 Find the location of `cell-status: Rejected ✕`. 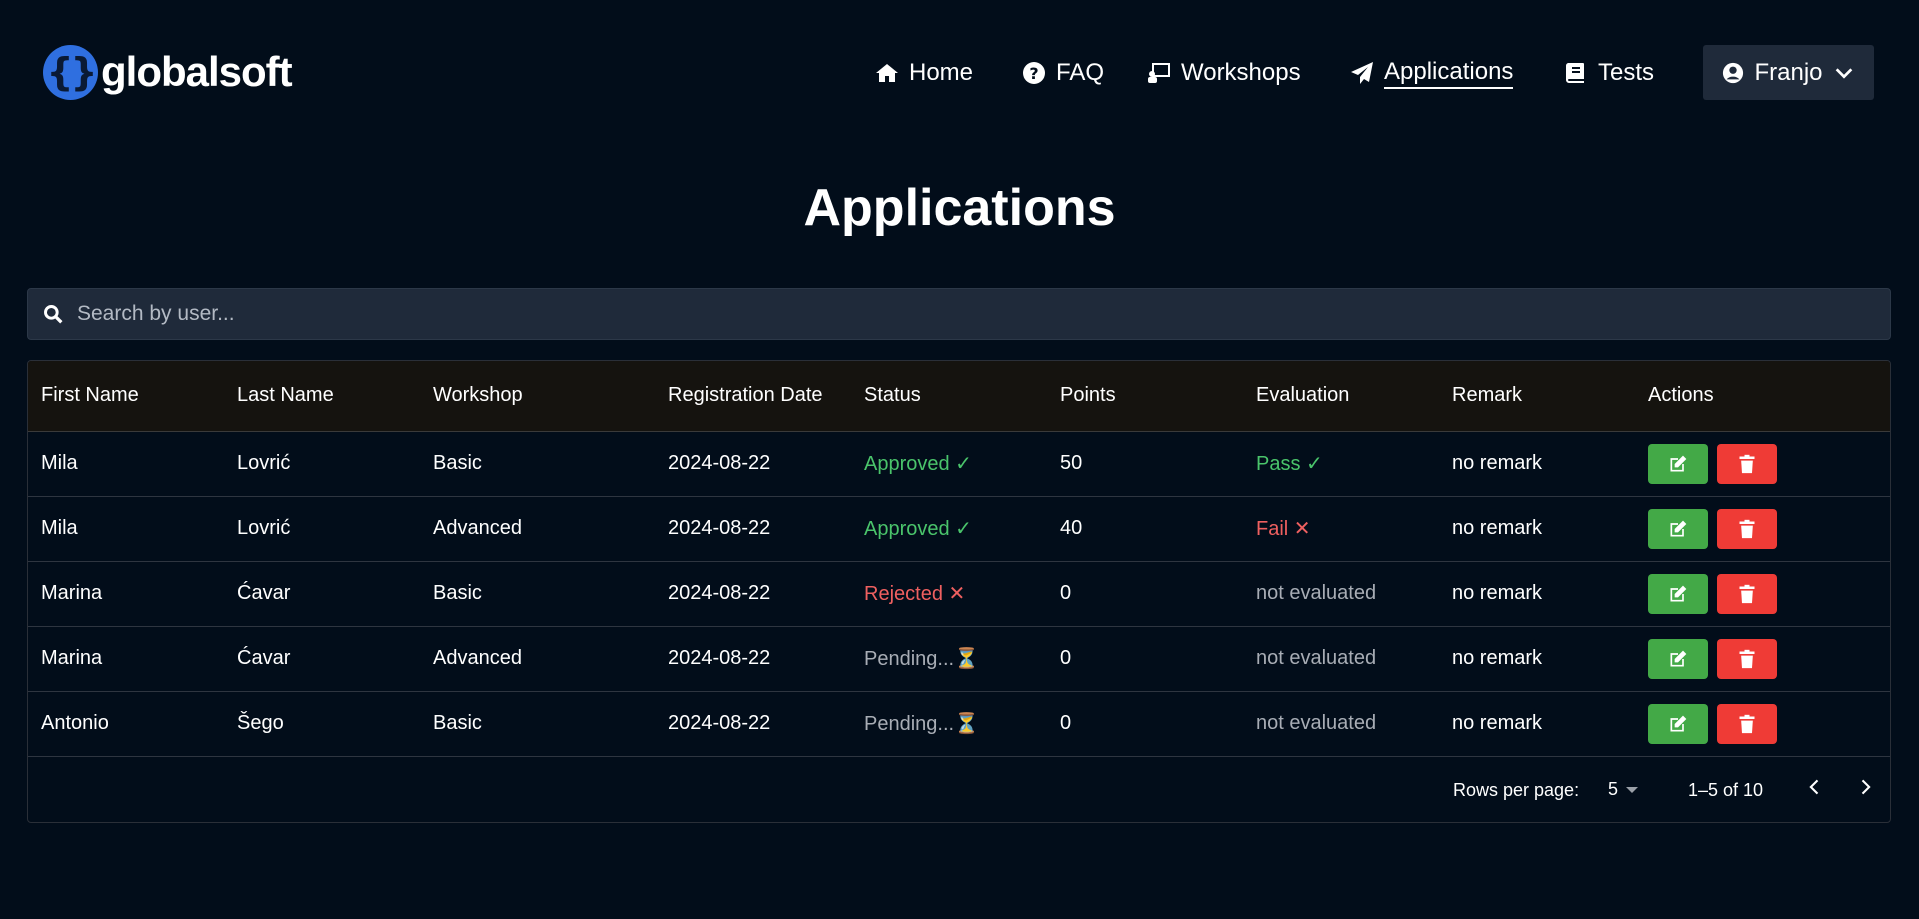

cell-status: Rejected ✕ is located at coordinates (949, 594).